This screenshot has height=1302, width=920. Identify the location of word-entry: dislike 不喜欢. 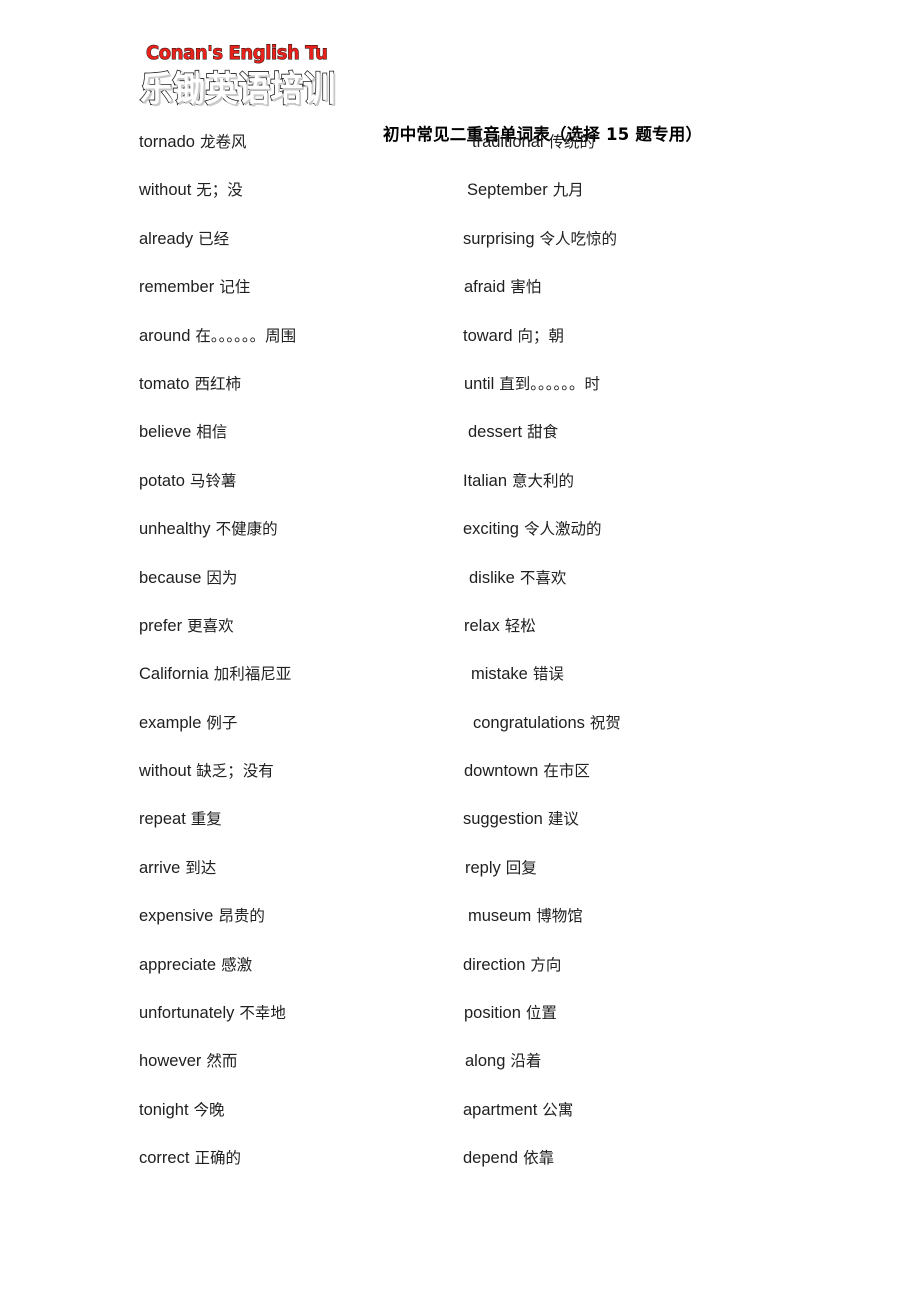
(628, 578).